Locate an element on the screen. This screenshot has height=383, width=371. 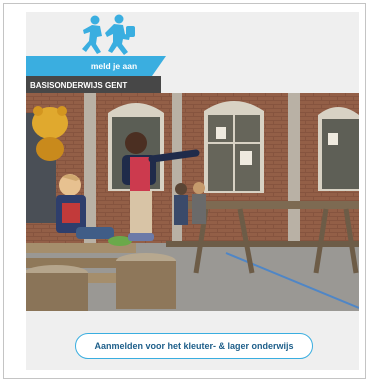
subtitle-text: BASISONDERWIJS GENT is located at coordinates (79, 85).